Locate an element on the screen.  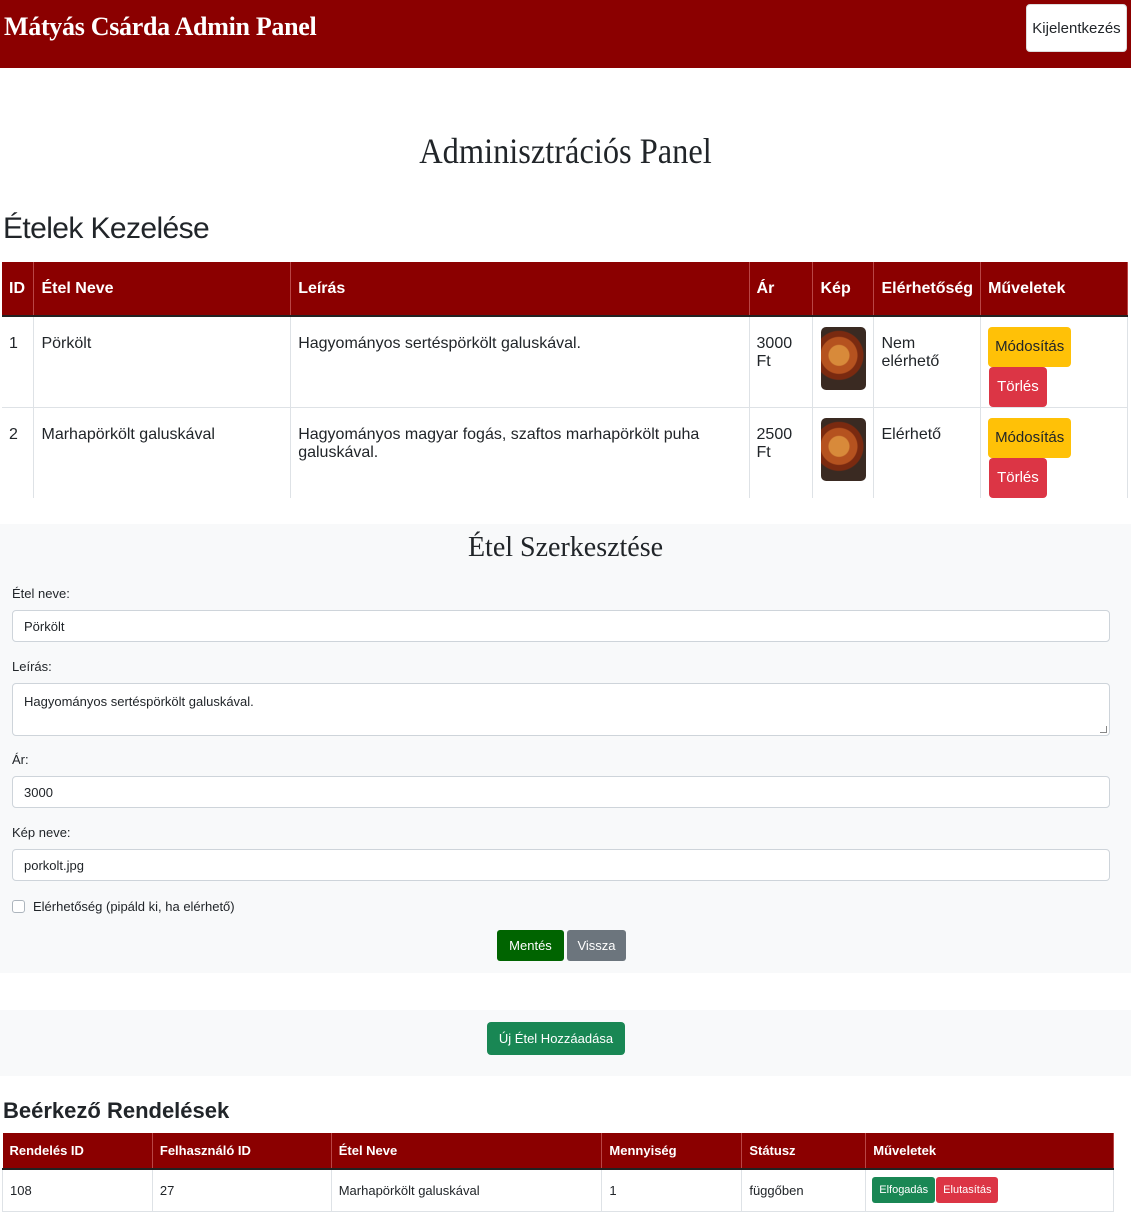
cell-order-actions: Elfogadás Elutasítás is located at coordinates (989, 1190).